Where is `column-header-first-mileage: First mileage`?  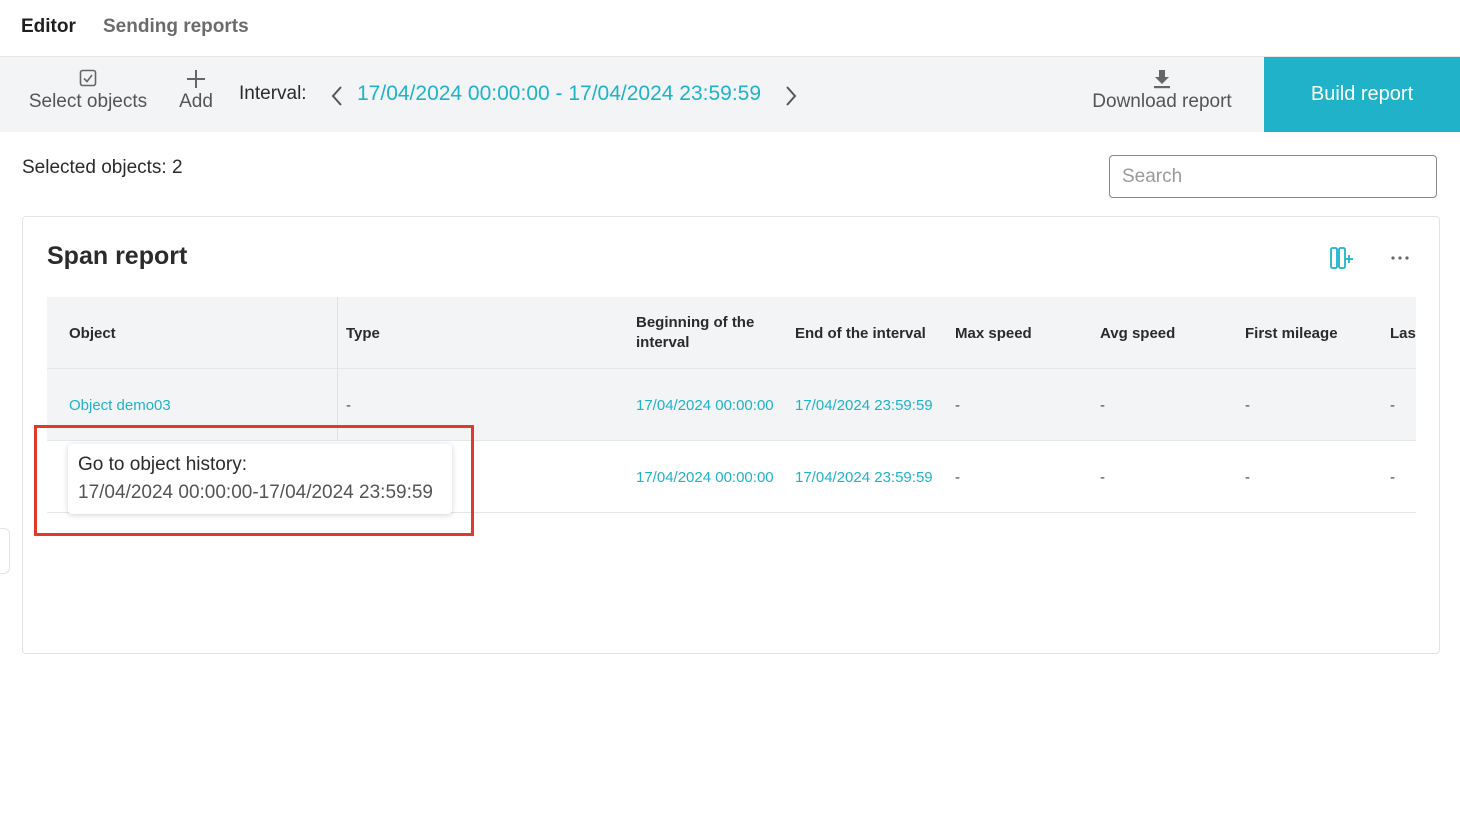
column-header-first-mileage: First mileage is located at coordinates (1291, 333).